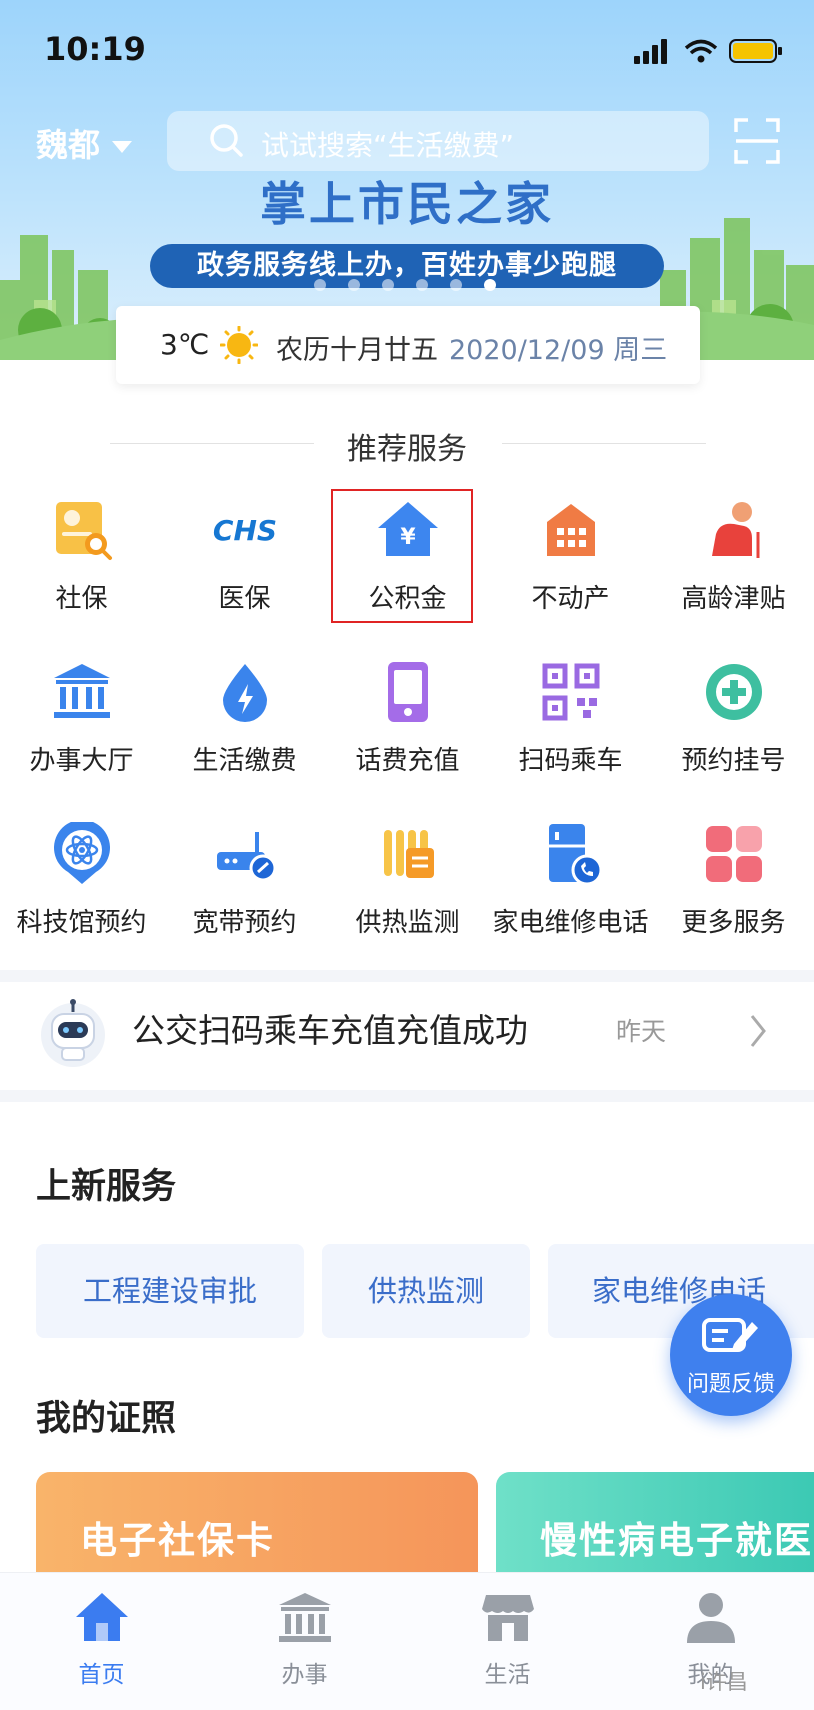 The image size is (814, 1710). What do you see at coordinates (757, 141) in the screenshot?
I see `scan-icon` at bounding box center [757, 141].